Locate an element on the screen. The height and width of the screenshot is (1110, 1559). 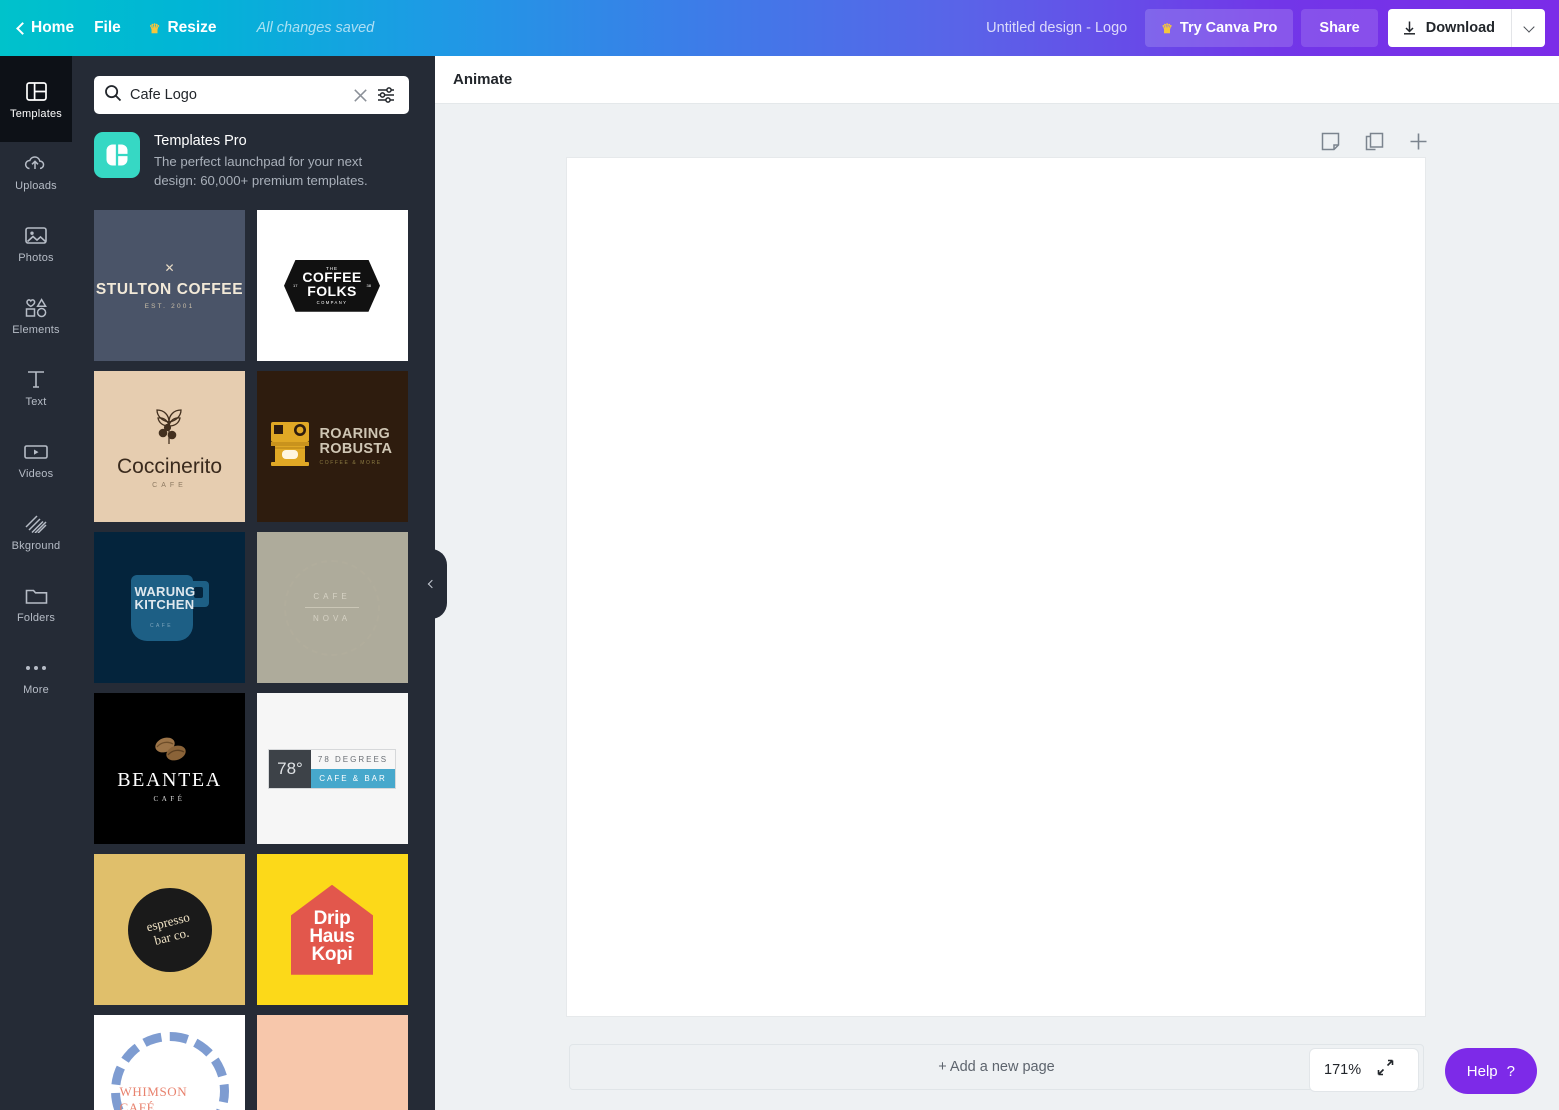
template-text: 78 DEGREES CAFE & BAR is located at coordinates (353, 768).